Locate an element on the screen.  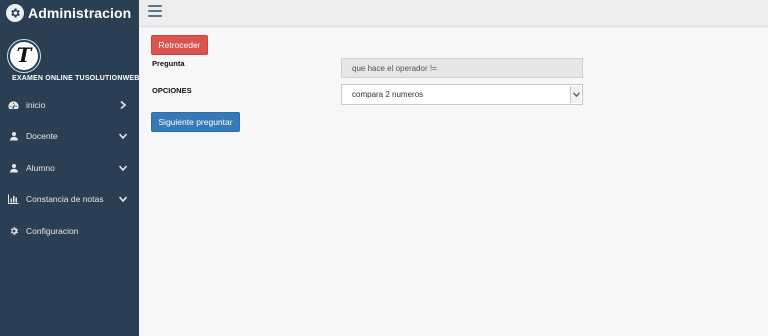
sidebar-item-docente: Docente is located at coordinates (69, 137).